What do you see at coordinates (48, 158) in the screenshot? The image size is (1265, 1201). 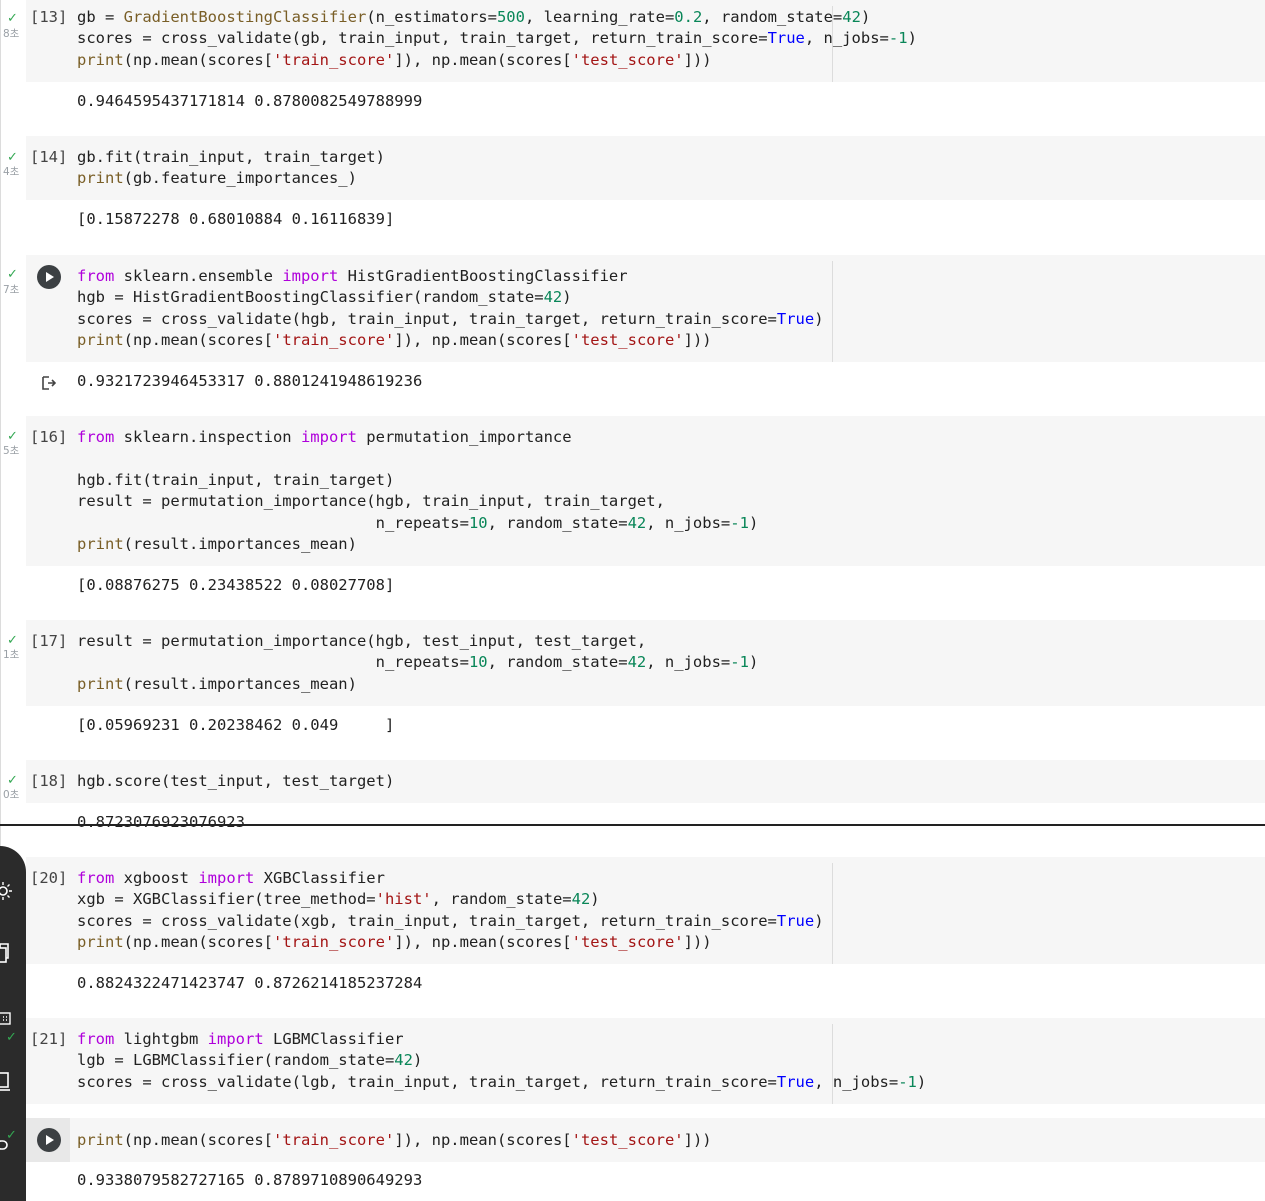 I see `exec-count: [14]` at bounding box center [48, 158].